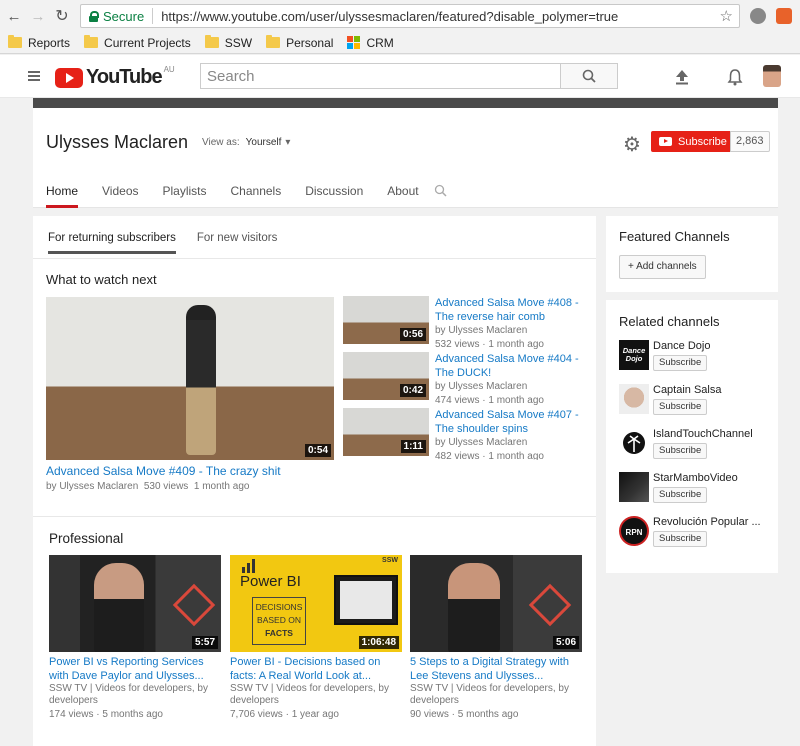 The image size is (800, 746). I want to click on upload-icon, so click(682, 77).